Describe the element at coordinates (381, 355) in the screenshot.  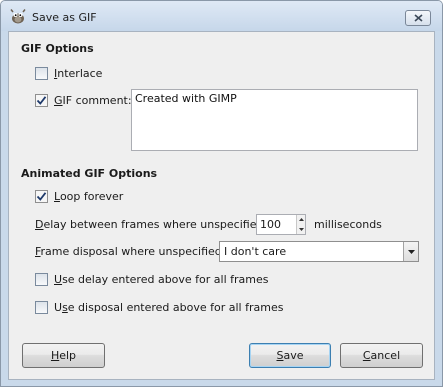
I see `cancel-button: Cancel` at that location.